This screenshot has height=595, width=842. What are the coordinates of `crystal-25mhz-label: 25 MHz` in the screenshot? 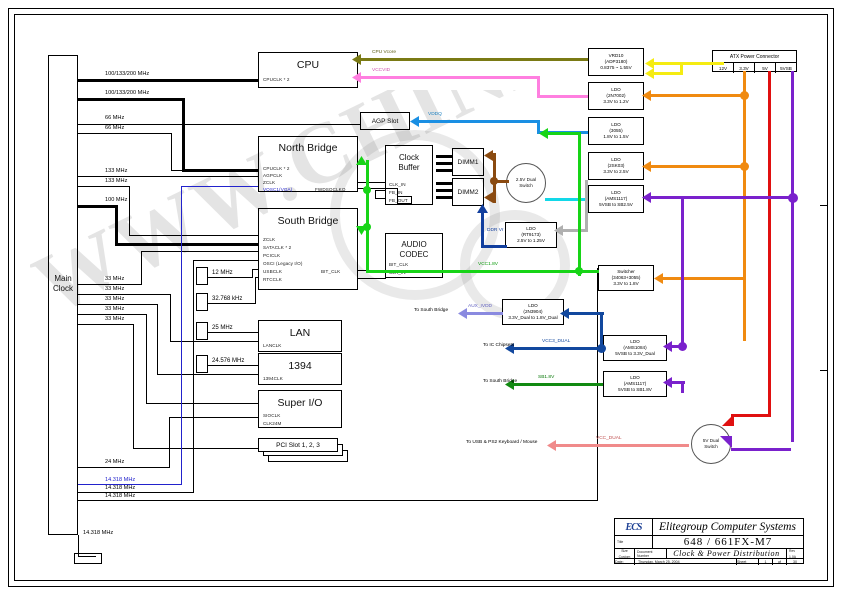 It's located at (222, 328).